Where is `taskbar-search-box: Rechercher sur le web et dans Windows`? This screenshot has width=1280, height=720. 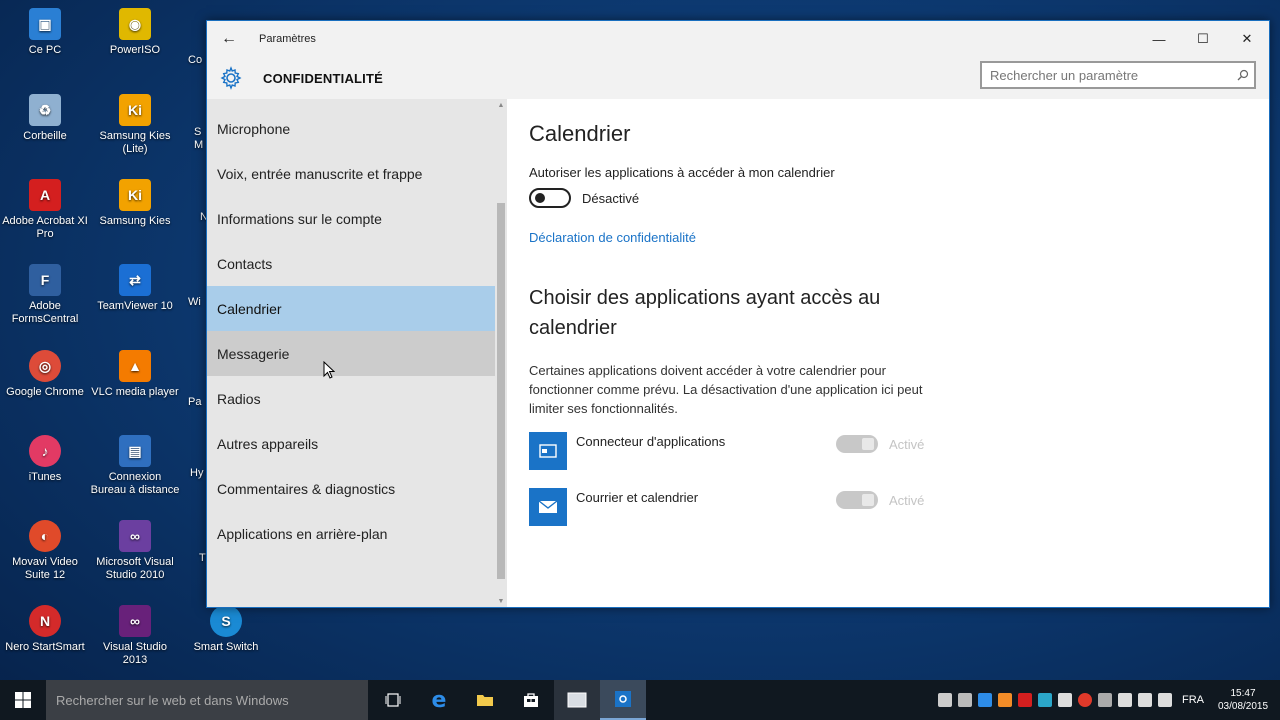 taskbar-search-box: Rechercher sur le web et dans Windows is located at coordinates (207, 700).